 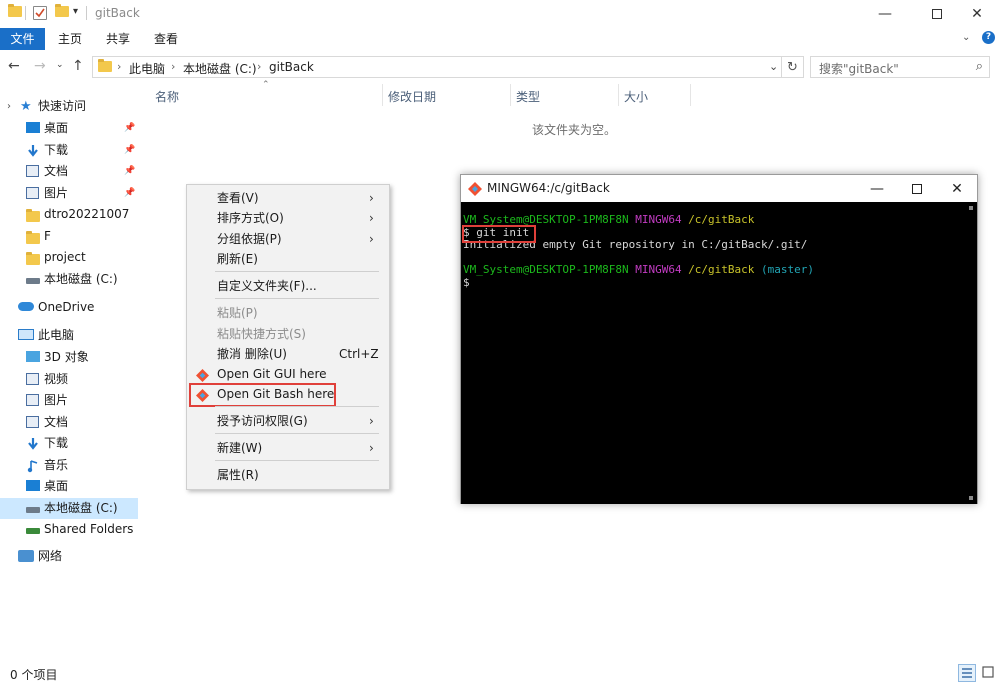 I want to click on nav-label: 文档, so click(x=56, y=171).